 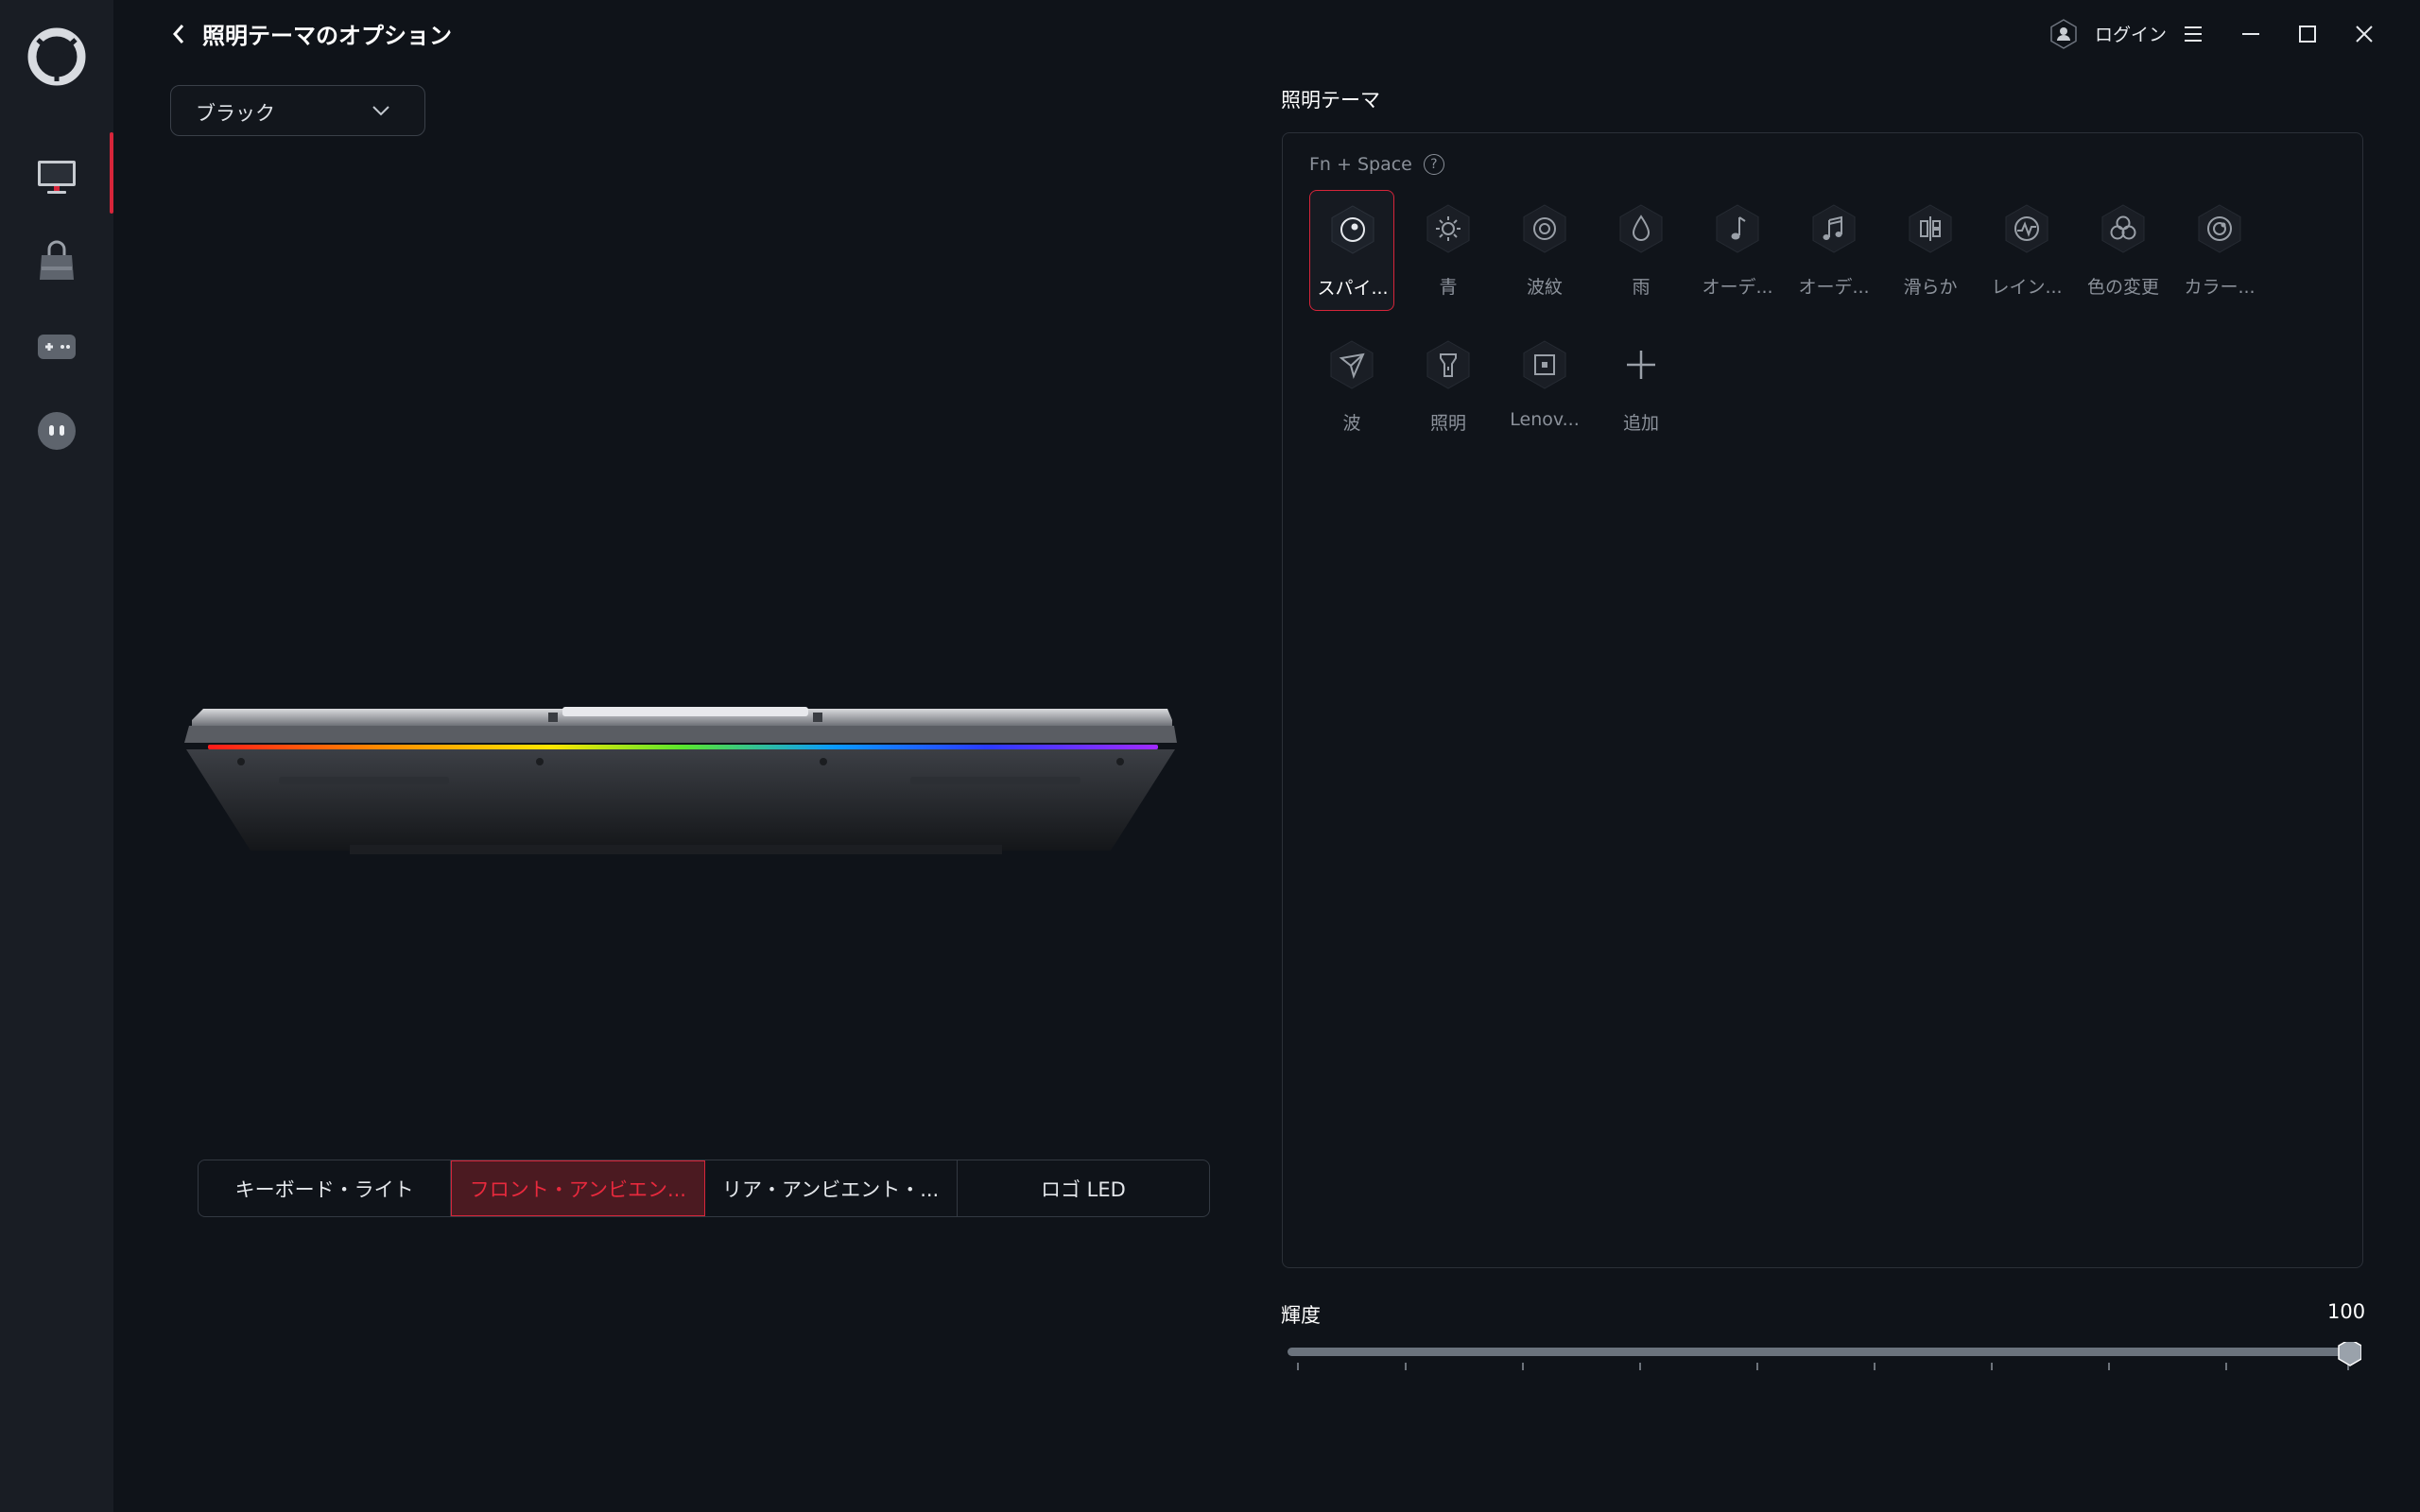 What do you see at coordinates (1352, 364) in the screenshot?
I see `wave-icon` at bounding box center [1352, 364].